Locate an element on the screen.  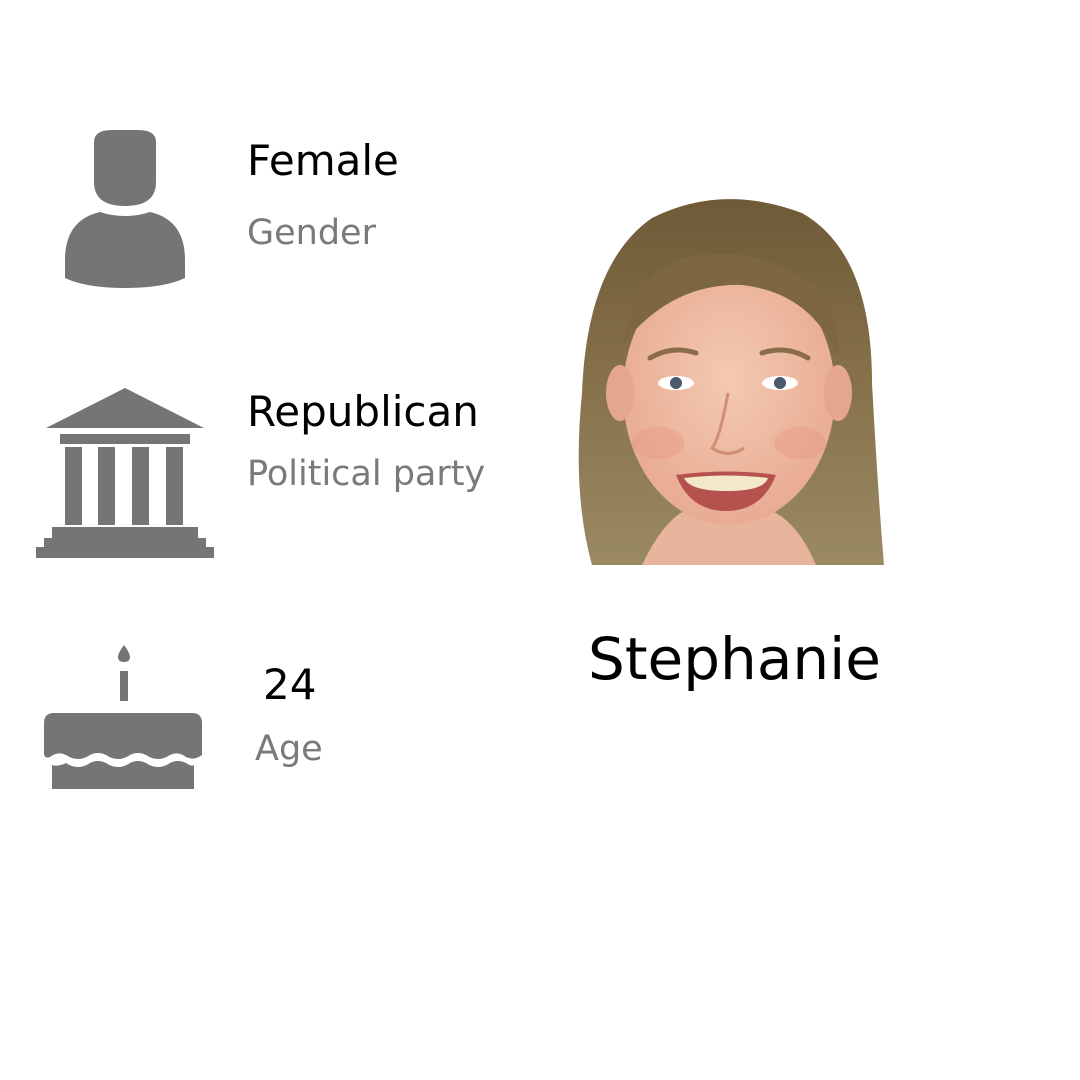
government-building-icon is located at coordinates (125, 473).